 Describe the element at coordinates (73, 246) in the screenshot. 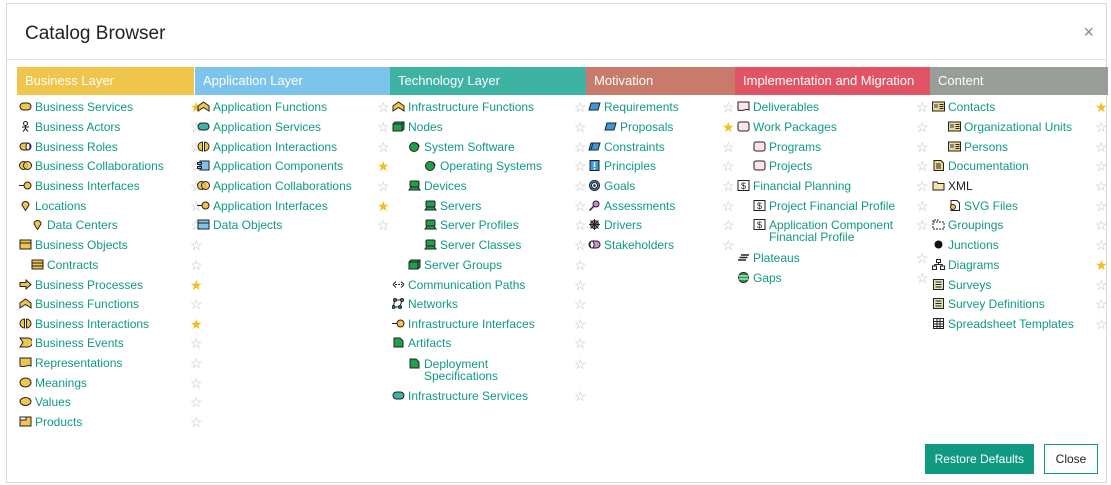

I see `catalog-item-business-objects: Business Objects` at that location.